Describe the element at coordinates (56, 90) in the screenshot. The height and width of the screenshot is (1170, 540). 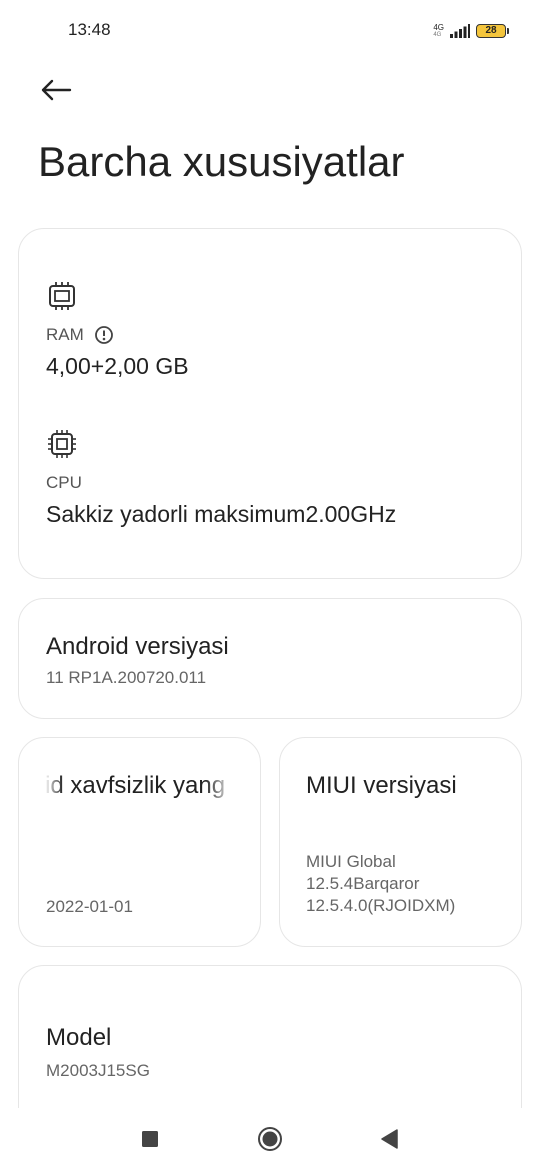
I see `arrow-left-icon` at that location.